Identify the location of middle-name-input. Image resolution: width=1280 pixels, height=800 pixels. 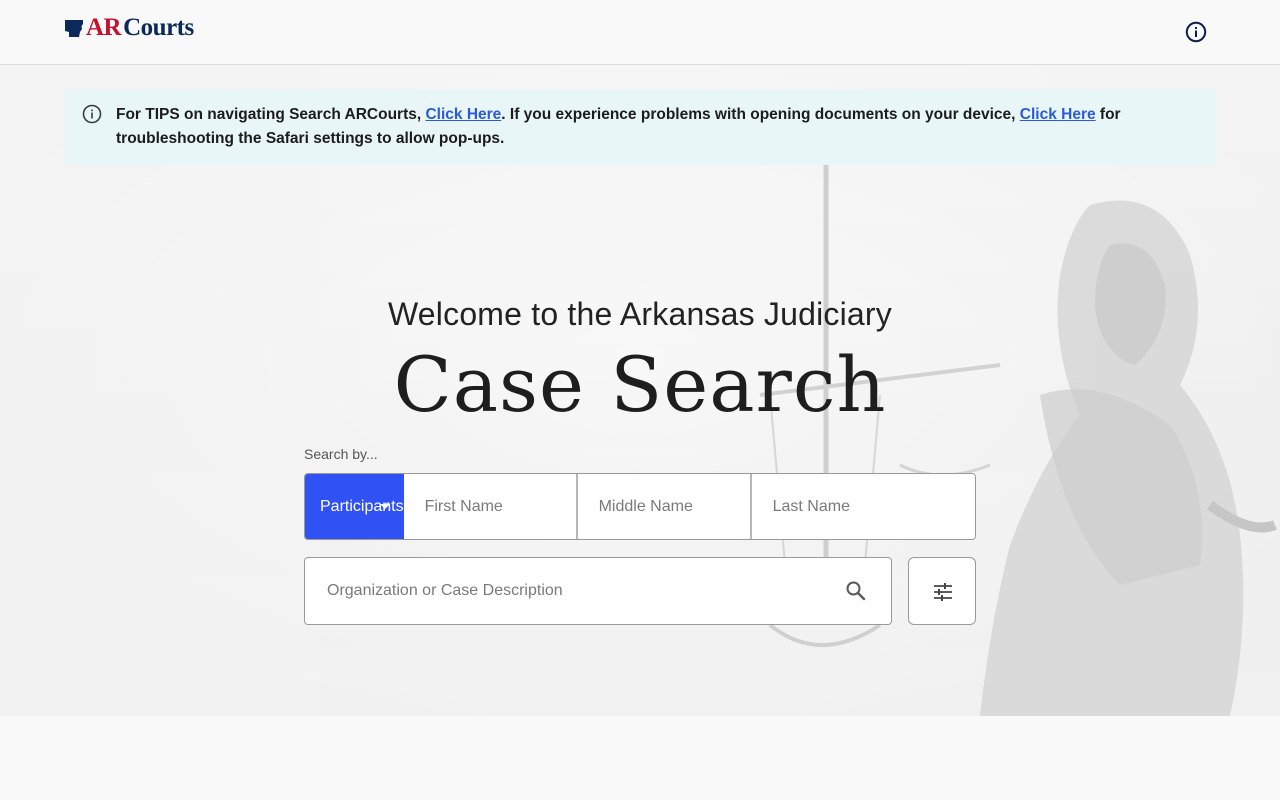
(662, 506).